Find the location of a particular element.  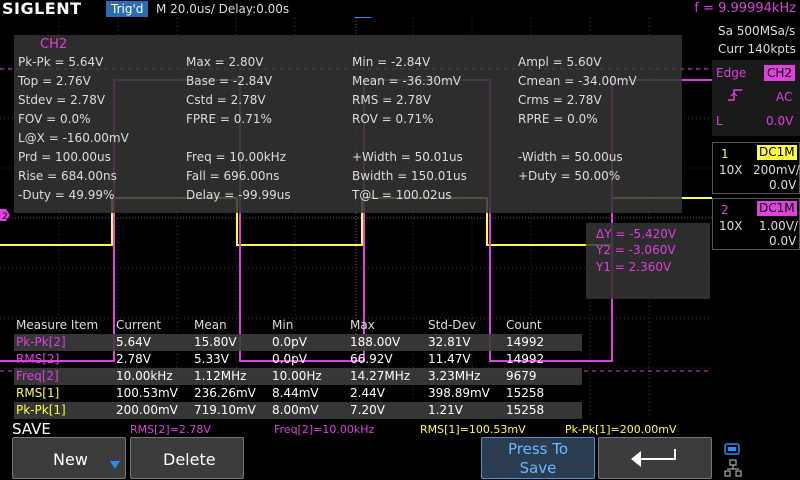

table-cell: 11.47V is located at coordinates (449, 359).